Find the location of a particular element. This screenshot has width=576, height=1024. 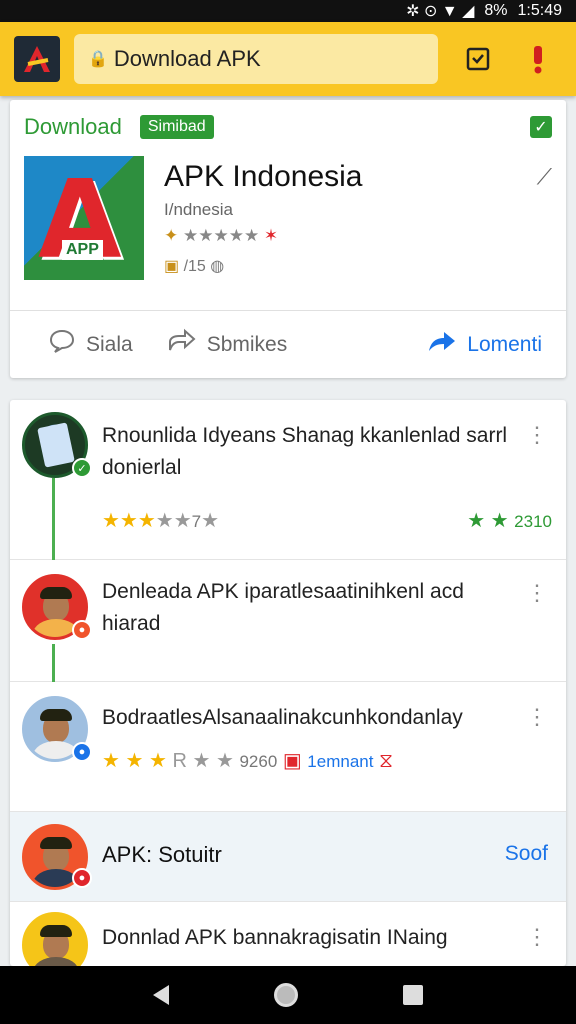

share-alt-icon: ⟋ is located at coordinates (544, 222).